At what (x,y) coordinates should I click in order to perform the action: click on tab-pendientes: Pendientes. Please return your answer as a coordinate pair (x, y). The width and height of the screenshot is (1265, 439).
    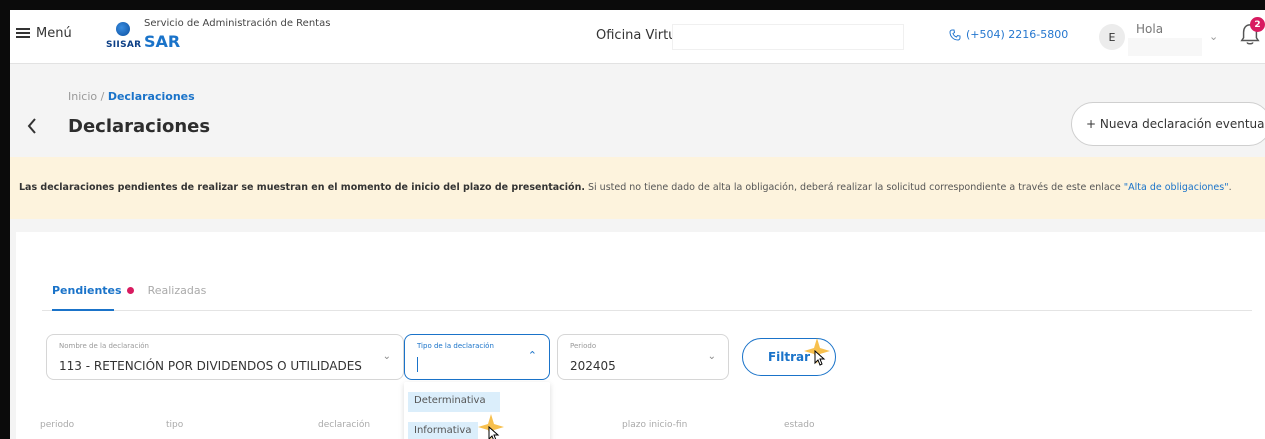
    Looking at the image, I should click on (93, 290).